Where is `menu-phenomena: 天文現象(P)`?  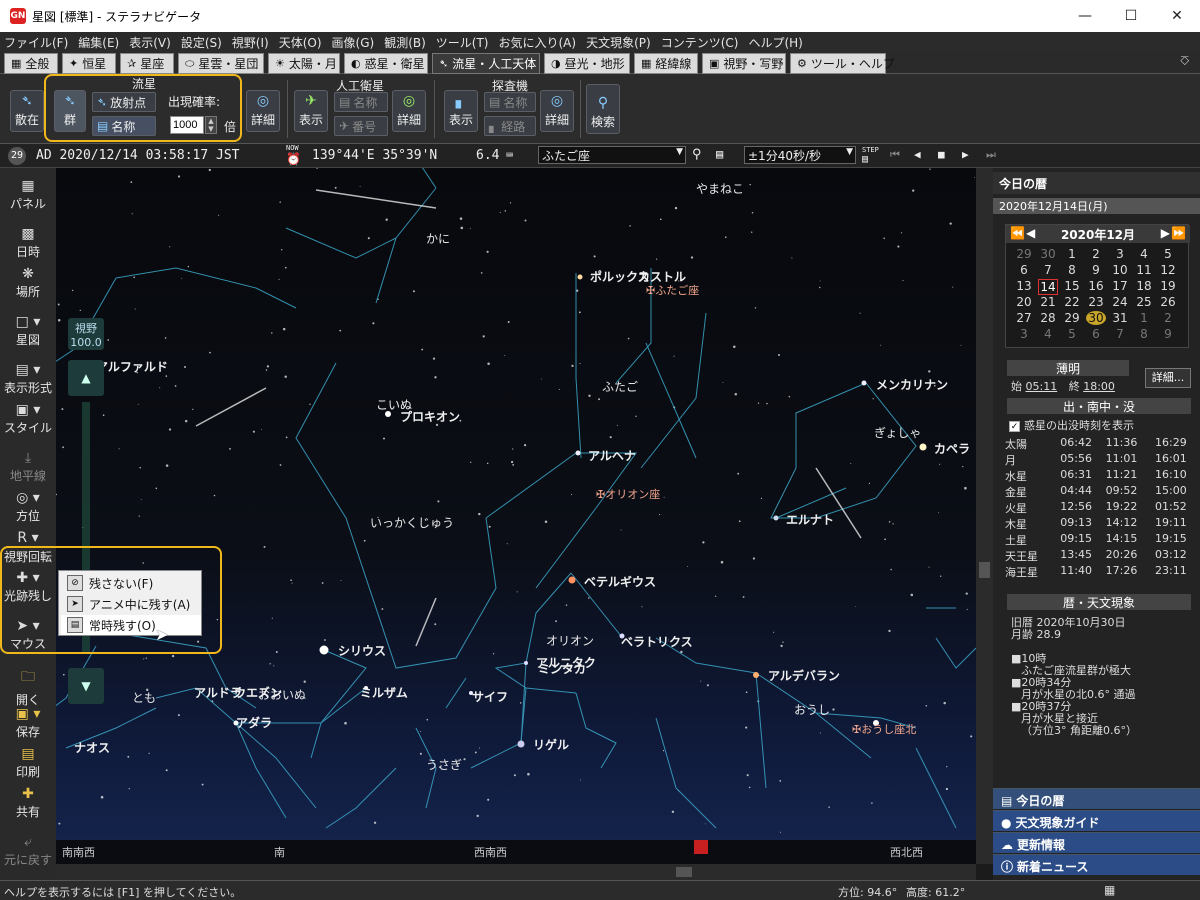
menu-phenomena: 天文現象(P) is located at coordinates (618, 42).